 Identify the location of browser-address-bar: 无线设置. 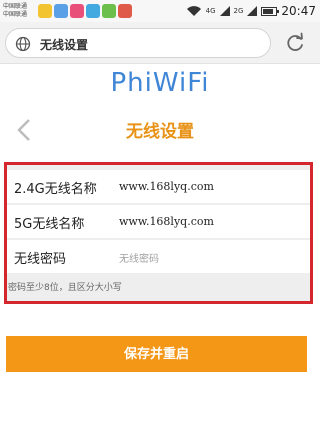
(160, 43).